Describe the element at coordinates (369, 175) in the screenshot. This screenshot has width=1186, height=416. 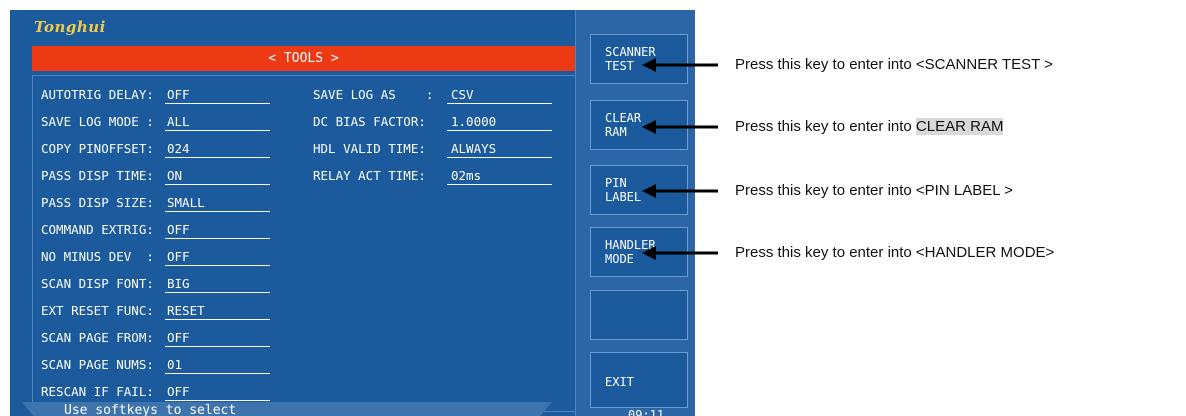
I see `setting-label: RELAY ACT TIME:` at that location.